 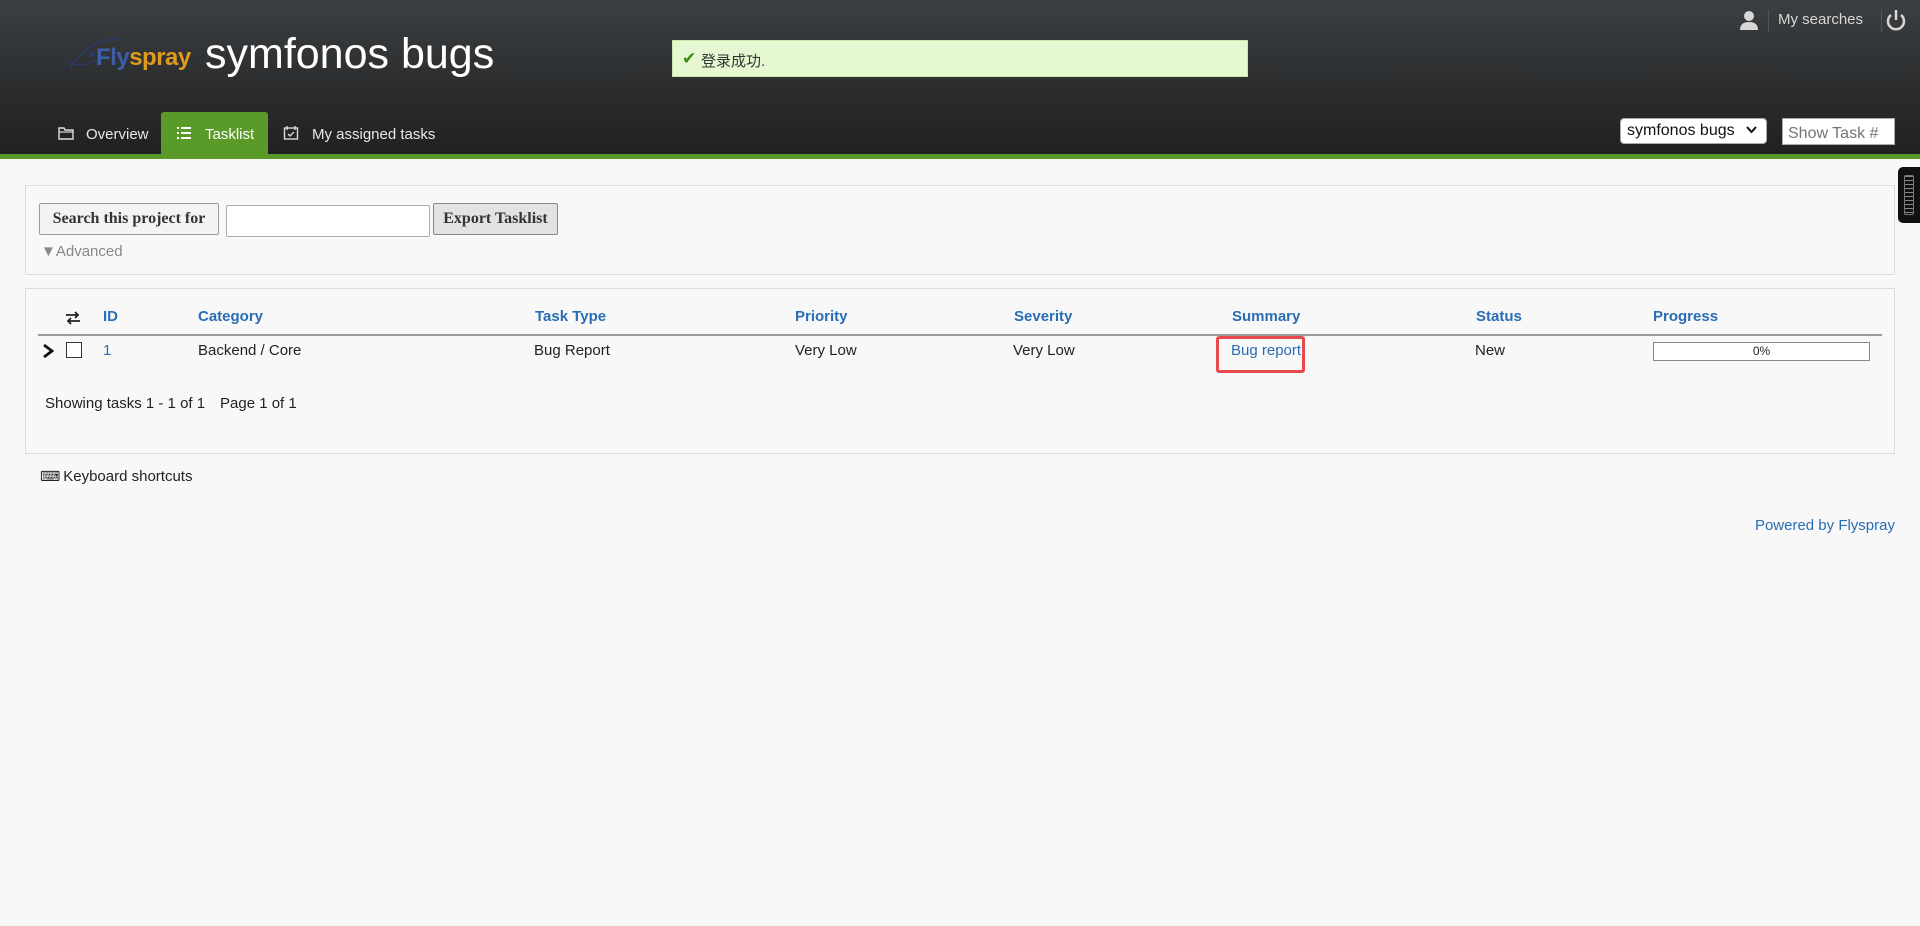 I want to click on grip-icon, so click(x=1909, y=195).